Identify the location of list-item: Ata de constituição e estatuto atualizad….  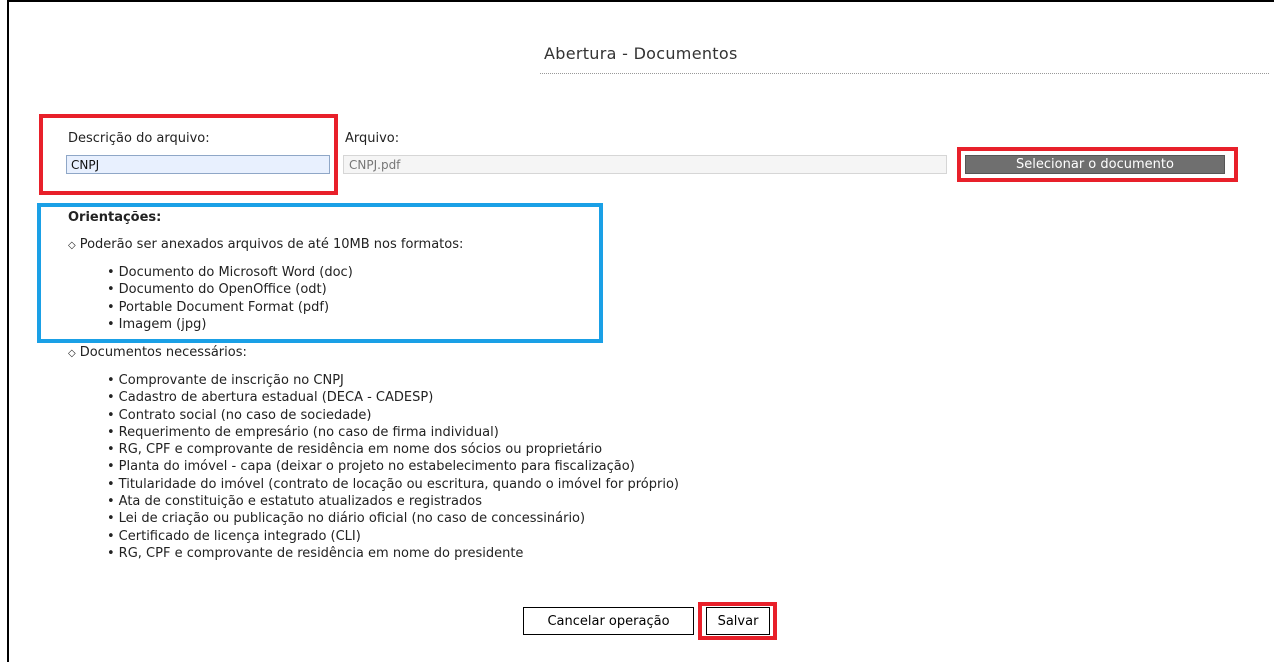
(393, 501).